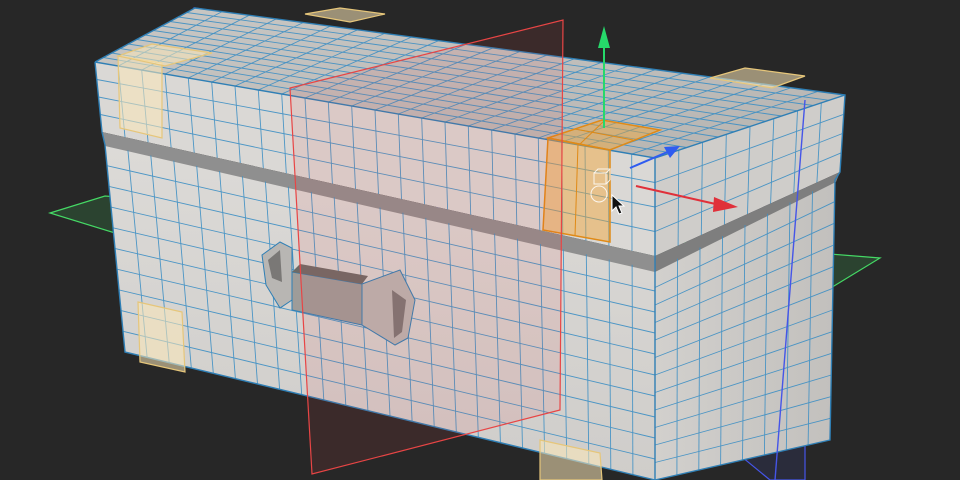  Describe the element at coordinates (161, 337) in the screenshot. I see `corner-faces-base-left` at that location.